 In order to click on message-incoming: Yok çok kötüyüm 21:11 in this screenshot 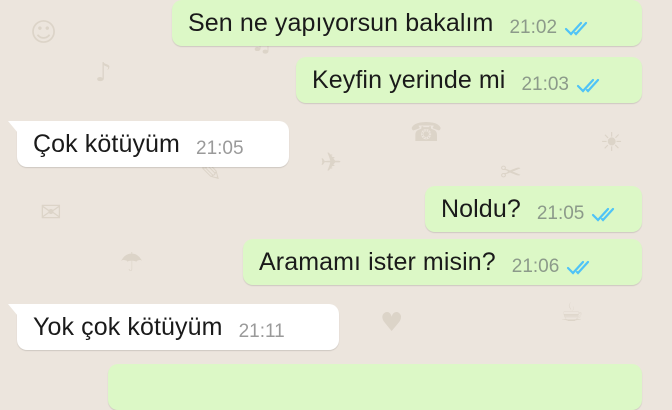, I will do `click(173, 327)`.